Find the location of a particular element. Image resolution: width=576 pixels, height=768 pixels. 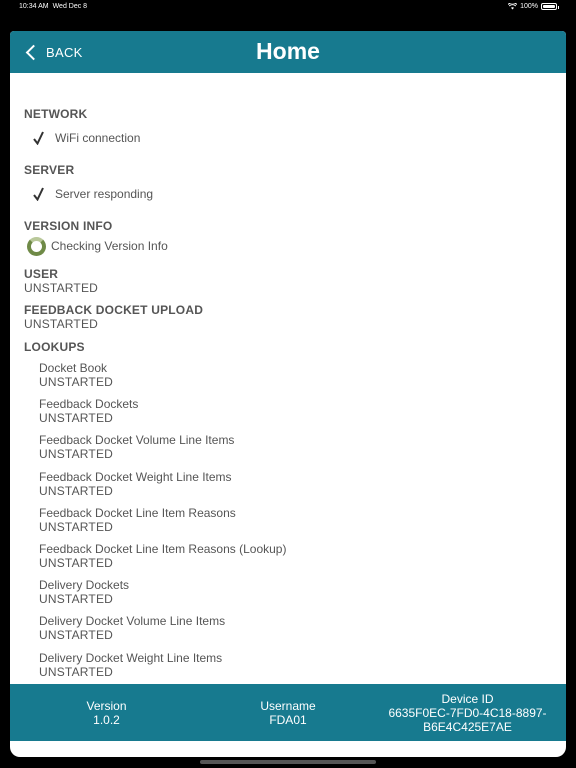

version-label: Version is located at coordinates (106, 705).